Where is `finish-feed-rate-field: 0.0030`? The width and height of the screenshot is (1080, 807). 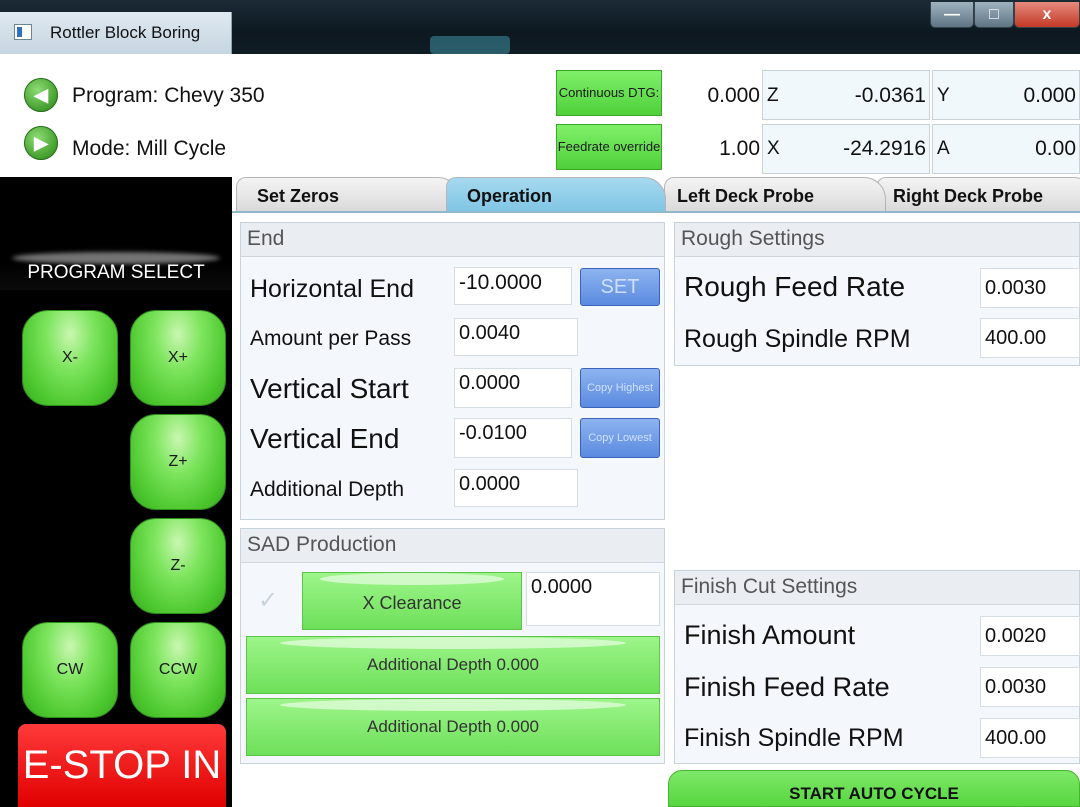
finish-feed-rate-field: 0.0030 is located at coordinates (1030, 687).